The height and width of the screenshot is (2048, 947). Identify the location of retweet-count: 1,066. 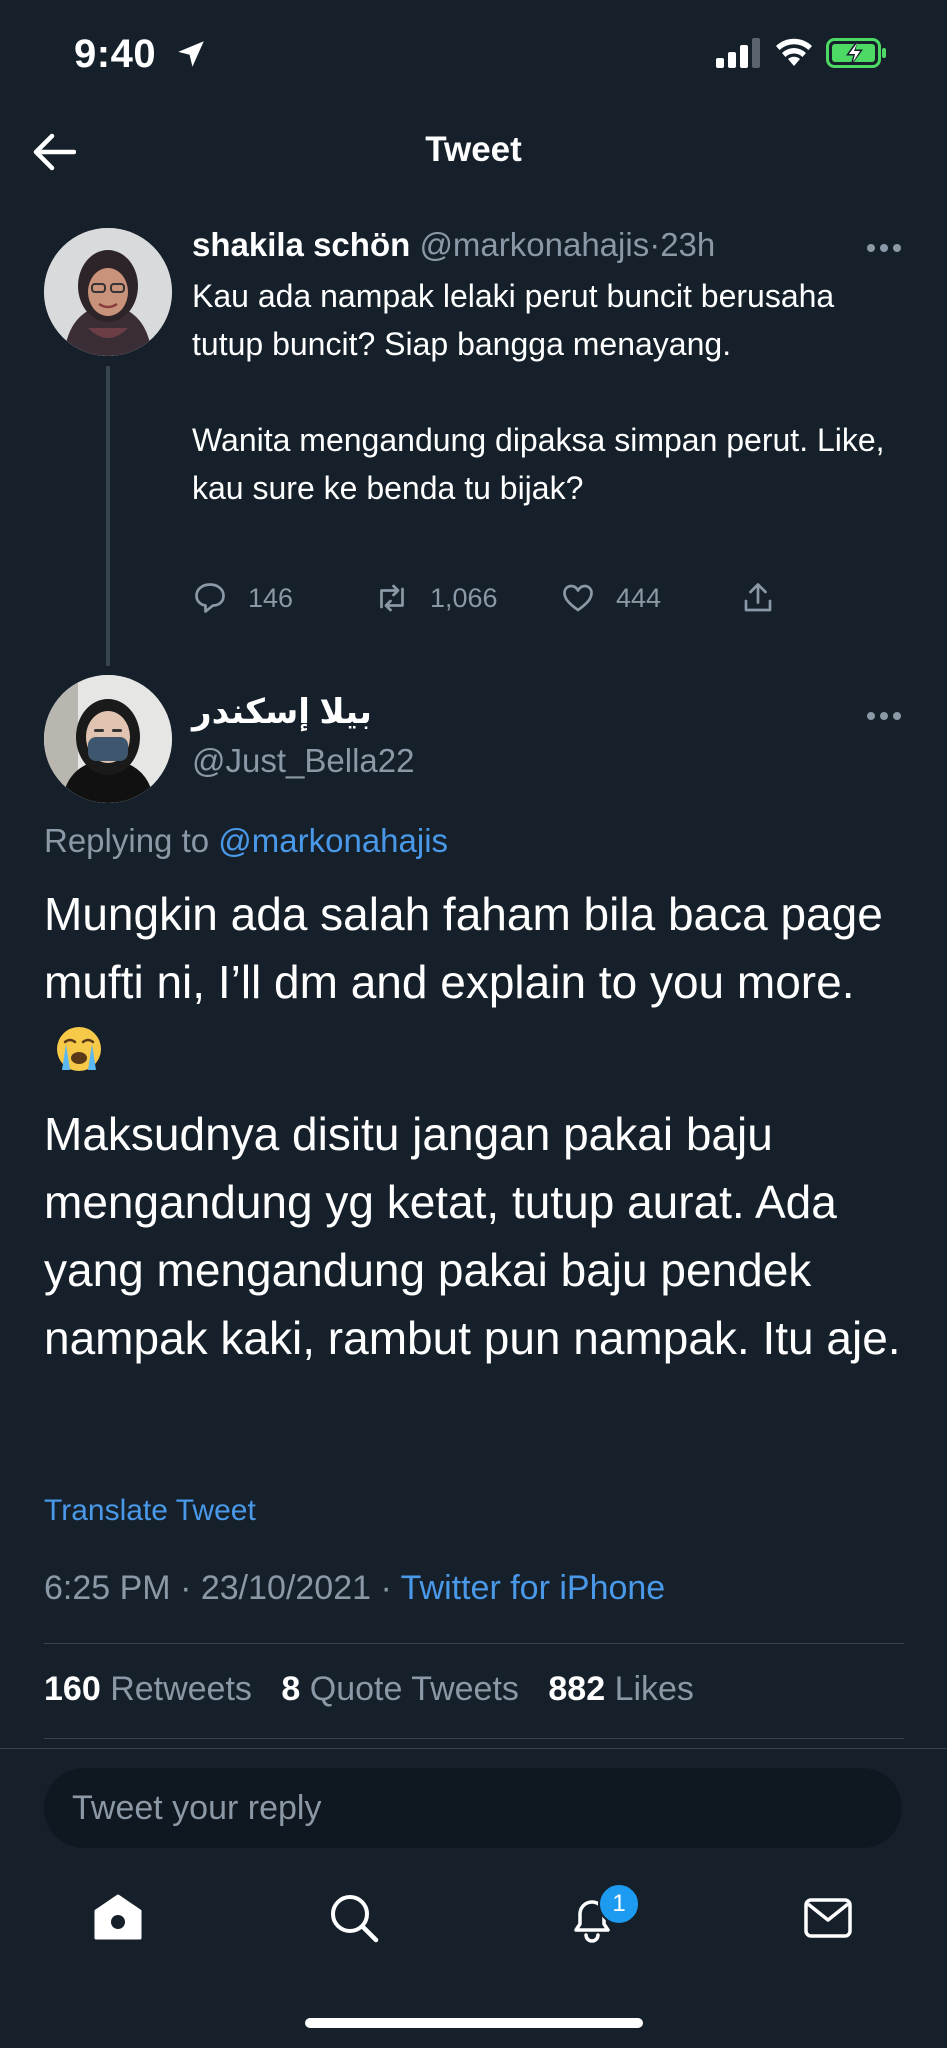
(464, 597).